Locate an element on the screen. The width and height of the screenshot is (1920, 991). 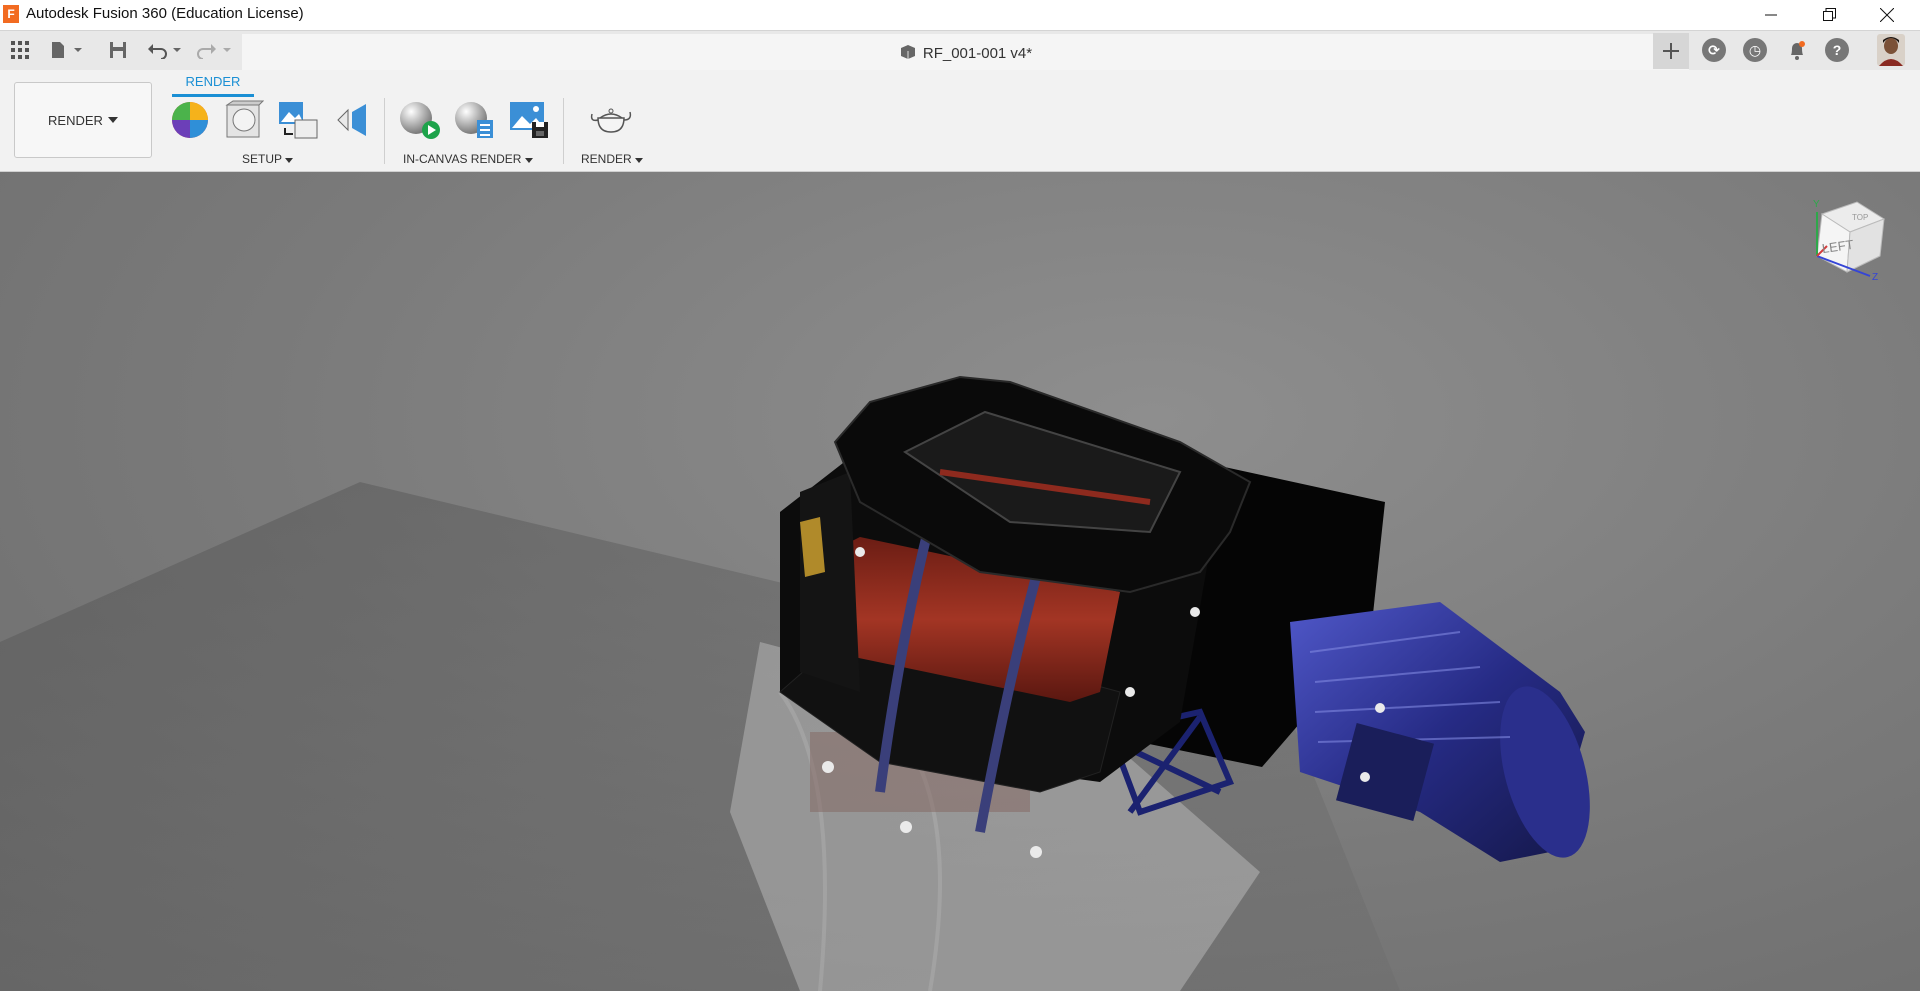
grid-icon is located at coordinates (20, 50).